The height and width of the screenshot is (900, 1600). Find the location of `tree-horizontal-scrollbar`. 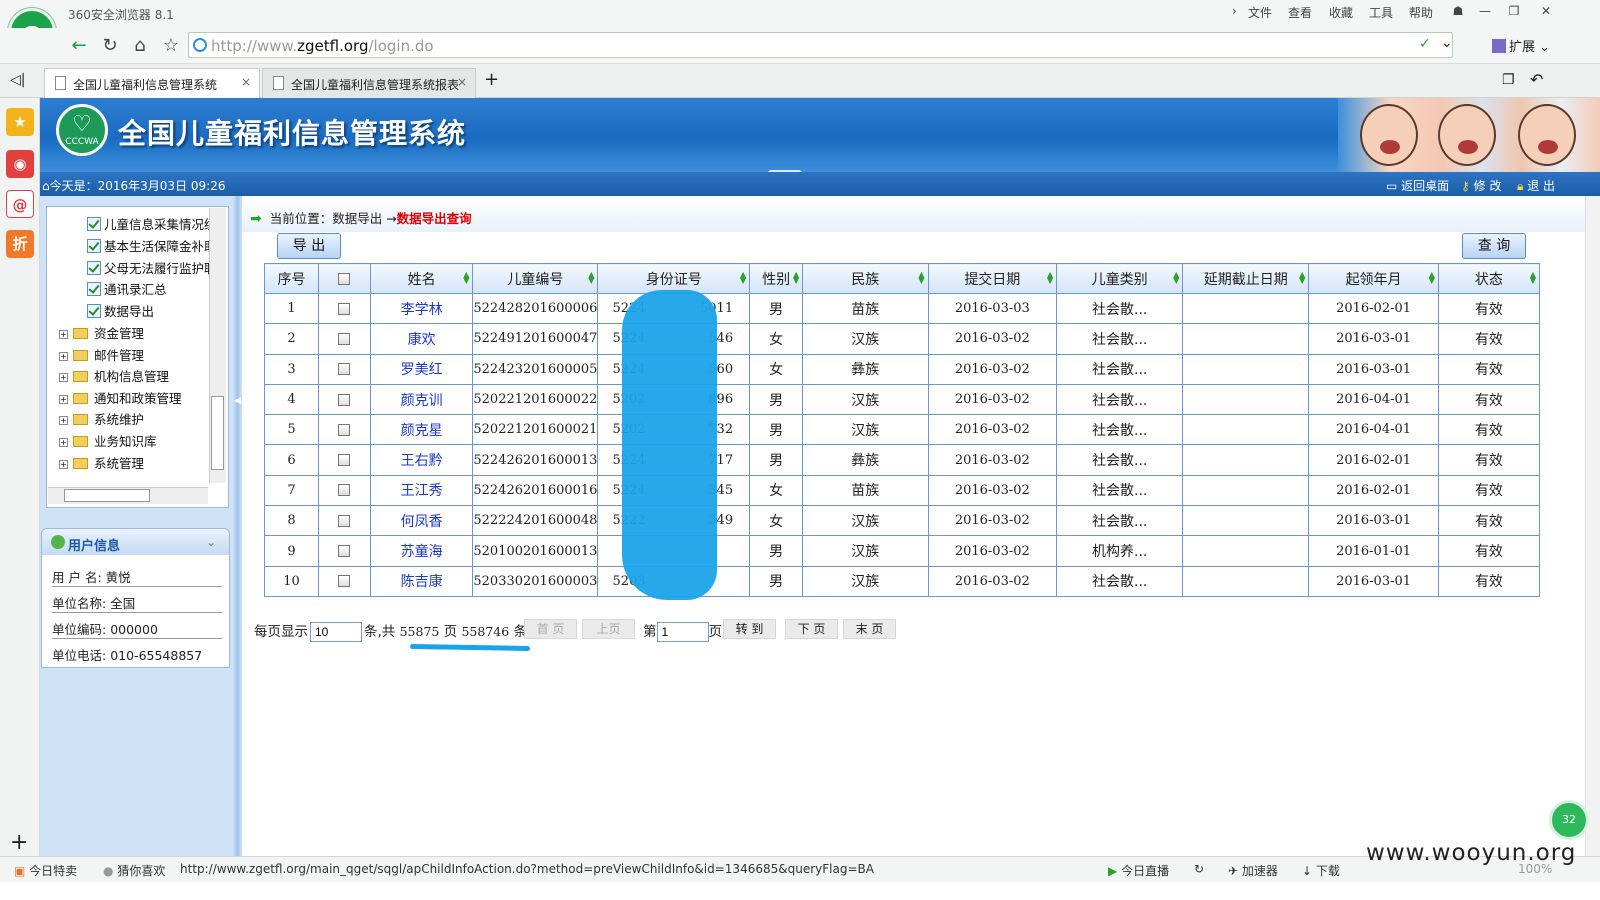

tree-horizontal-scrollbar is located at coordinates (128, 495).